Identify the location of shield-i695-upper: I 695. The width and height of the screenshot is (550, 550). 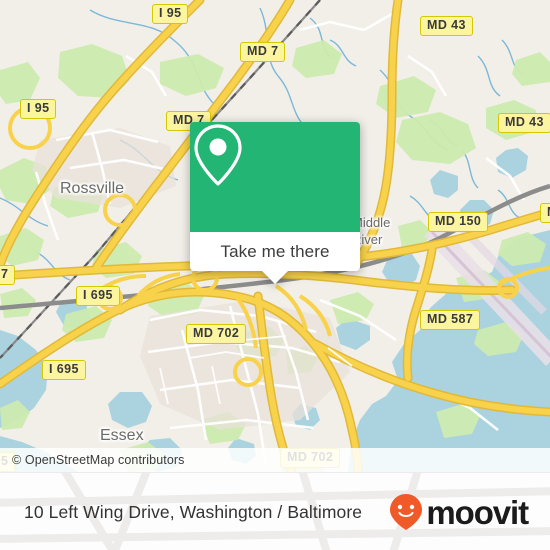
(98, 296).